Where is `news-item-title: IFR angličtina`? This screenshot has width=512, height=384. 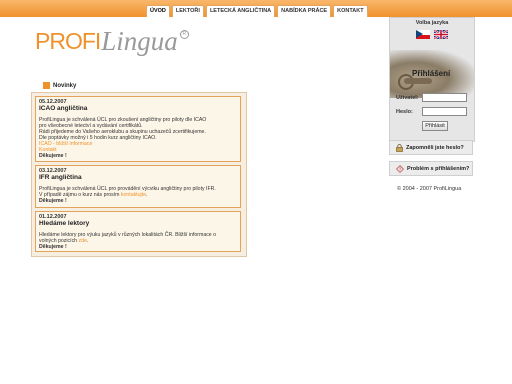
news-item-title: IFR angličtina is located at coordinates (60, 177).